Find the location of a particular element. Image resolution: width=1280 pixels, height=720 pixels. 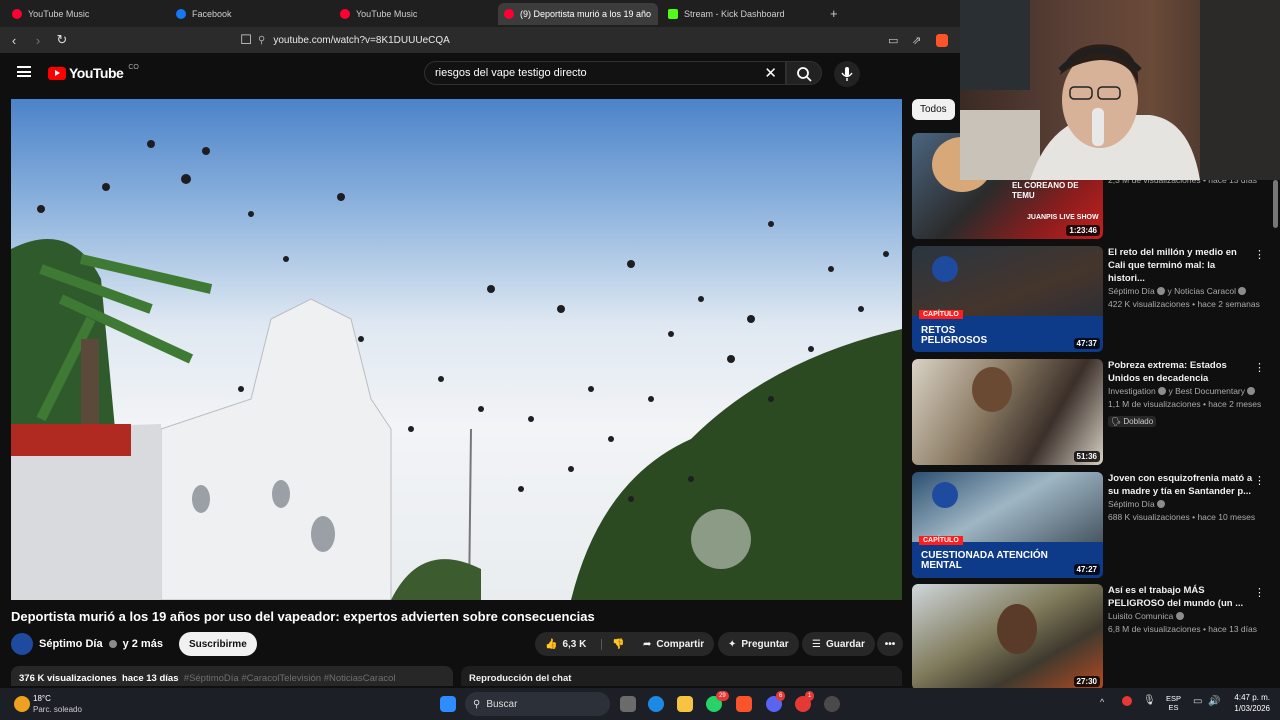

share-arrow-icon: ➦ is located at coordinates (647, 644).